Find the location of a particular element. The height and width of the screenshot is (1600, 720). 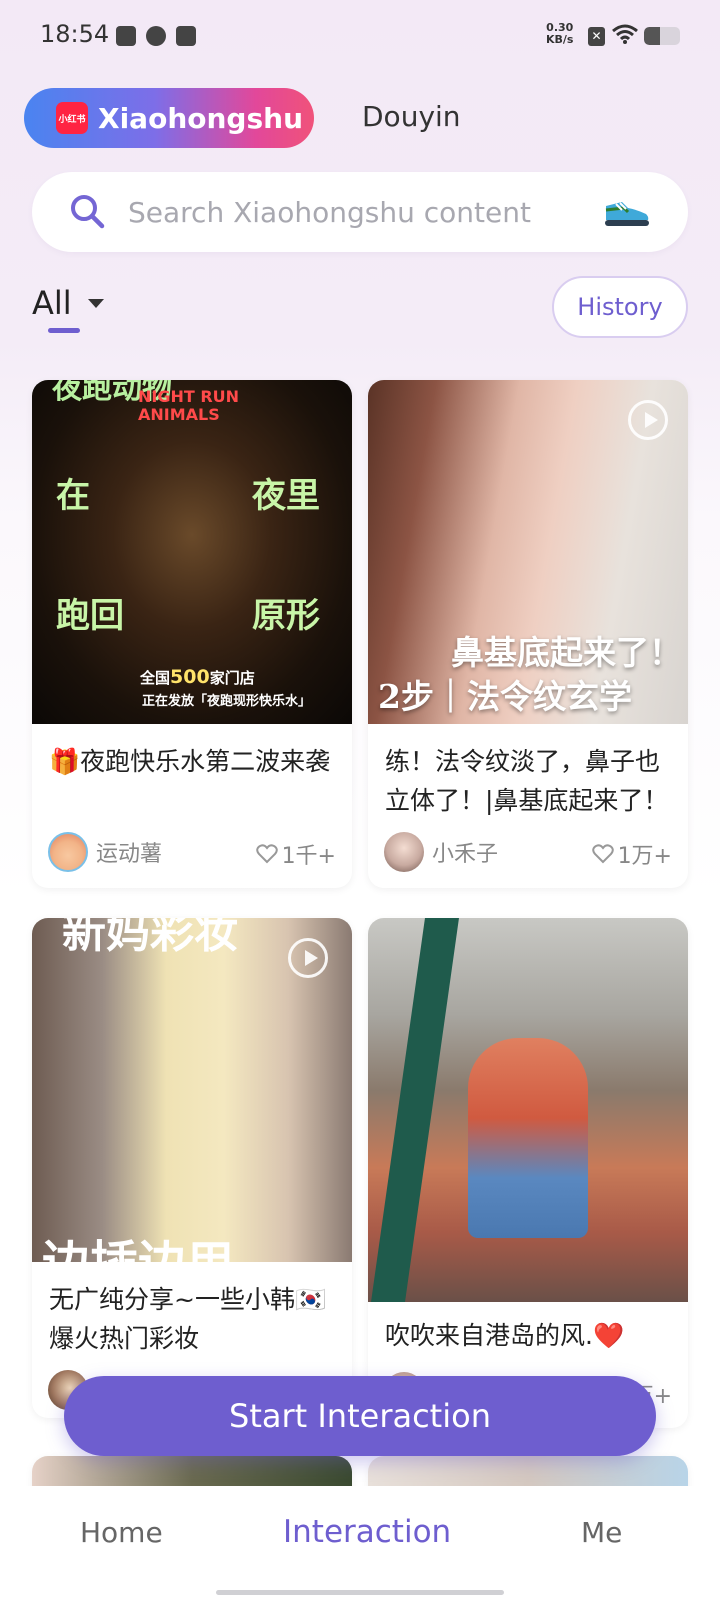

search-bar is located at coordinates (360, 212).